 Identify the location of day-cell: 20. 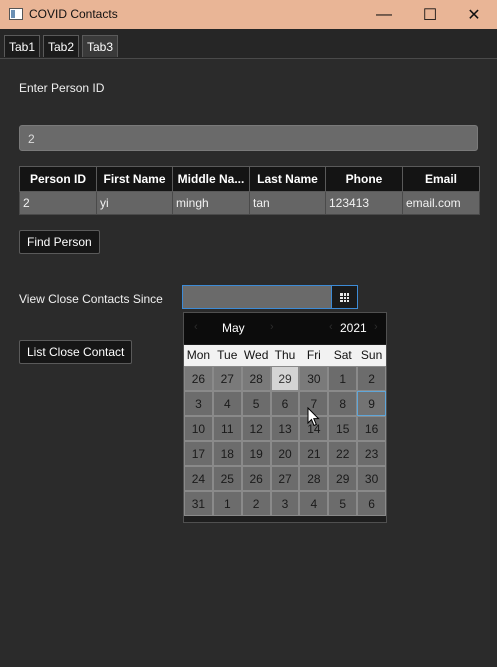
(285, 453).